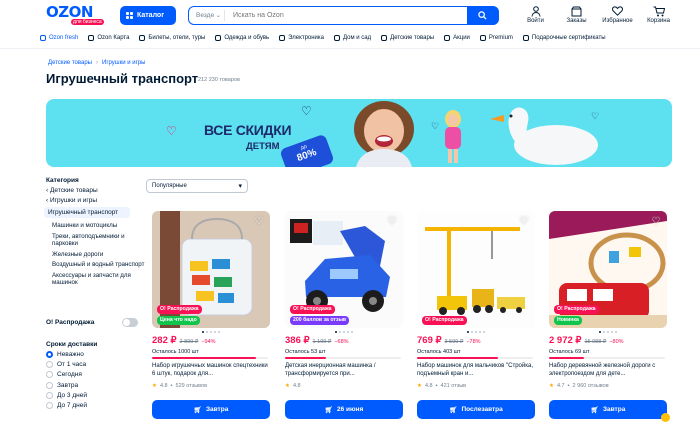 This screenshot has width=700, height=427. I want to click on nav-item-gift-cards: Подарочные сертификаты, so click(564, 38).